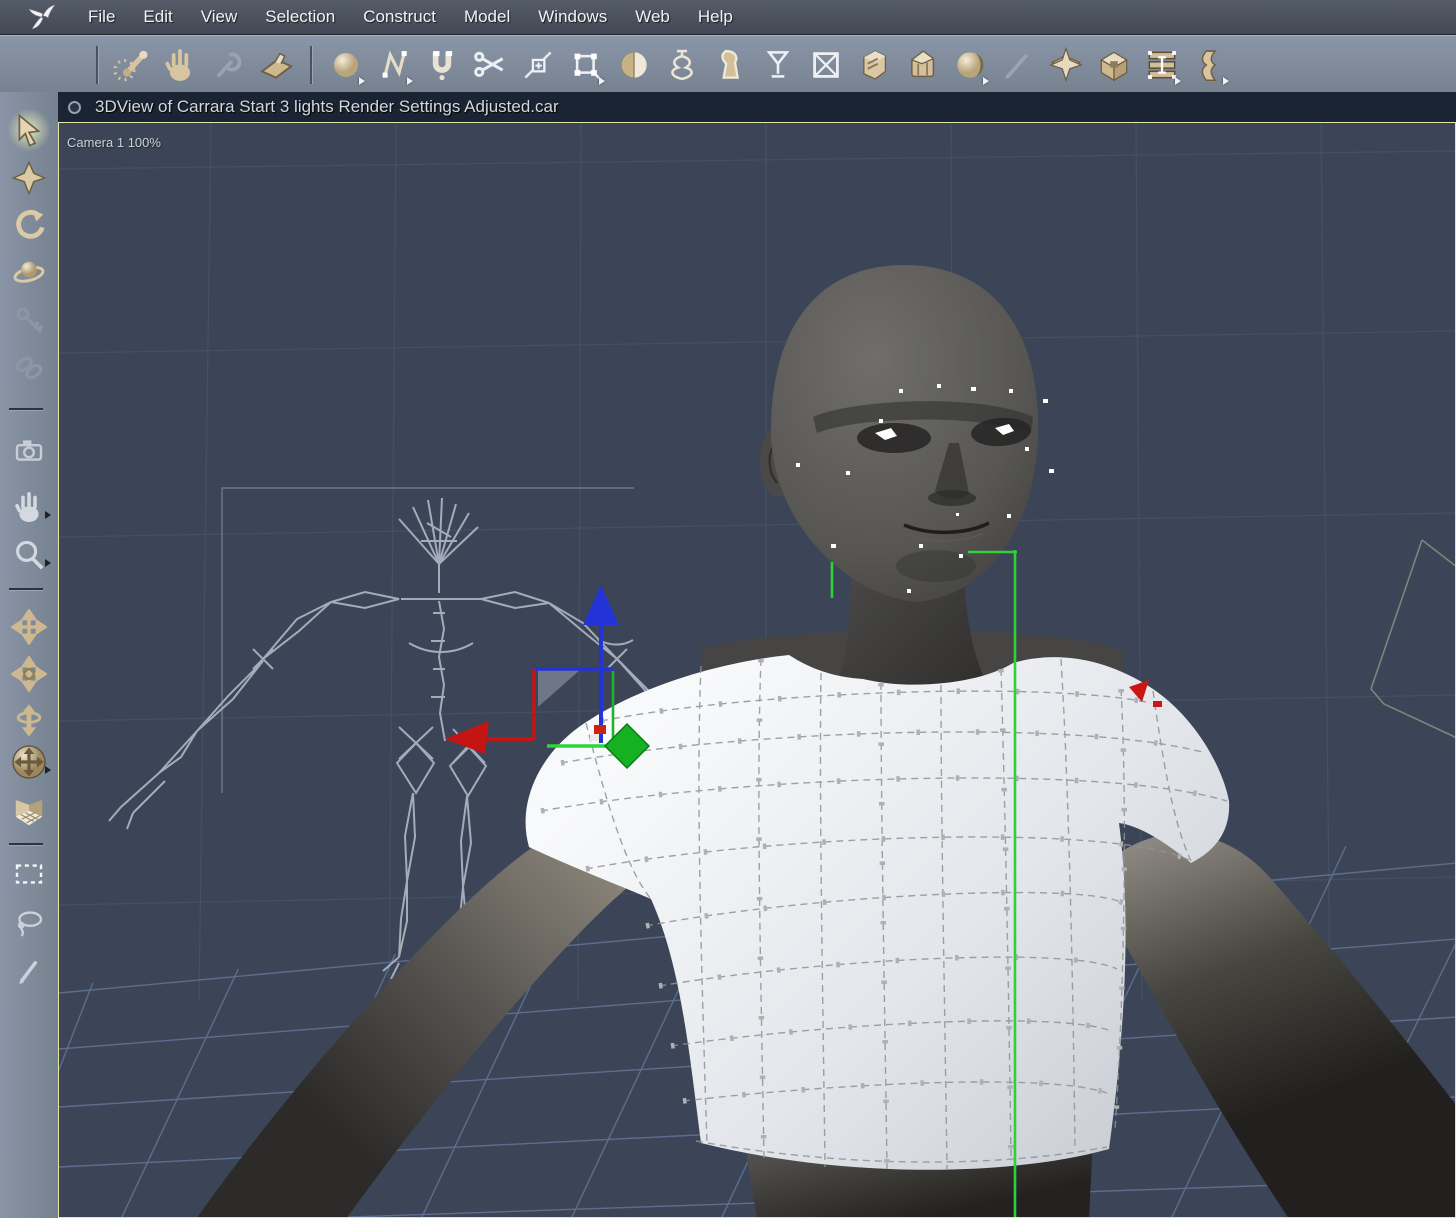 This screenshot has width=1456, height=1218. Describe the element at coordinates (487, 17) in the screenshot. I see `menu-model: Model` at that location.